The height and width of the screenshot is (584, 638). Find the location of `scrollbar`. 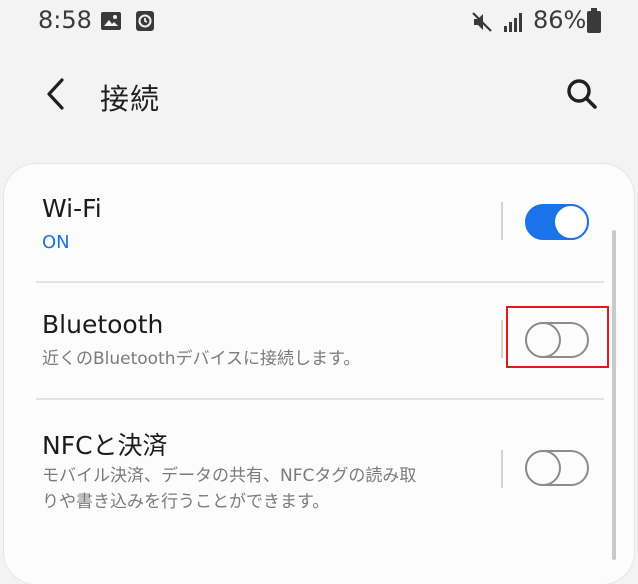

scrollbar is located at coordinates (614, 395).